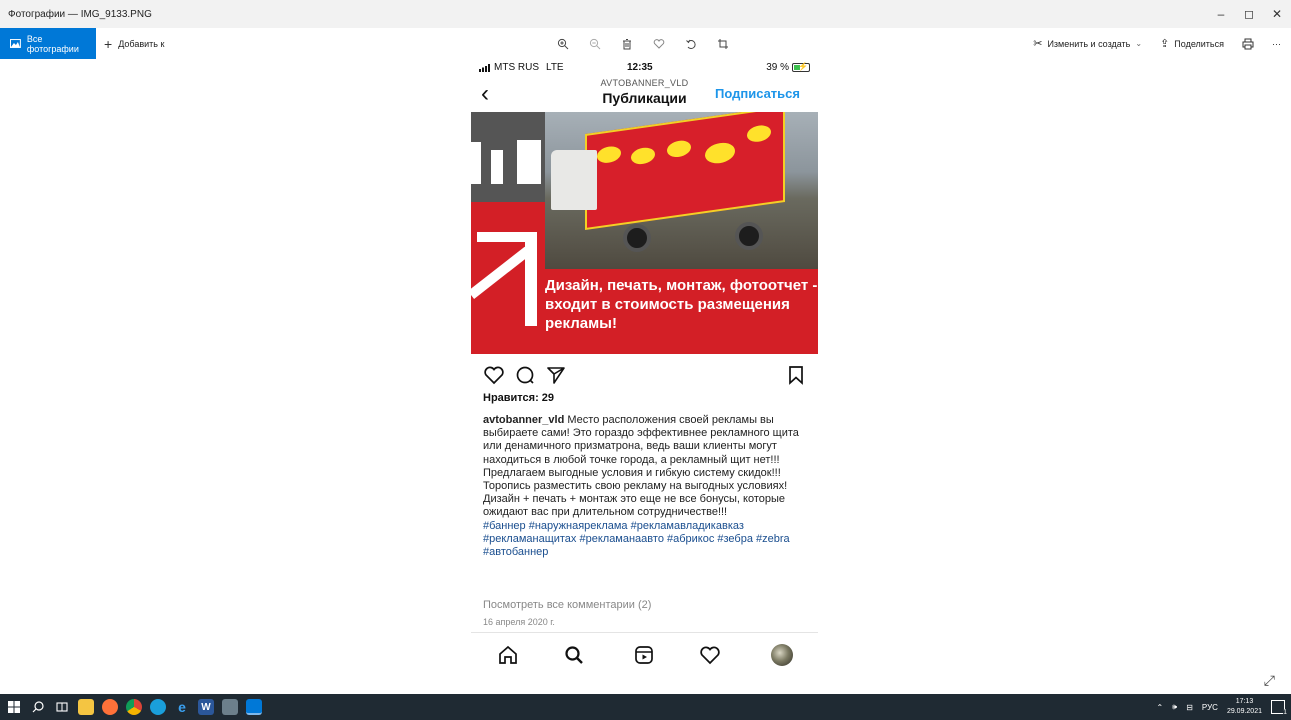 Image resolution: width=1291 pixels, height=720 pixels. Describe the element at coordinates (1210, 707) in the screenshot. I see `language-indicator: РУС` at that location.